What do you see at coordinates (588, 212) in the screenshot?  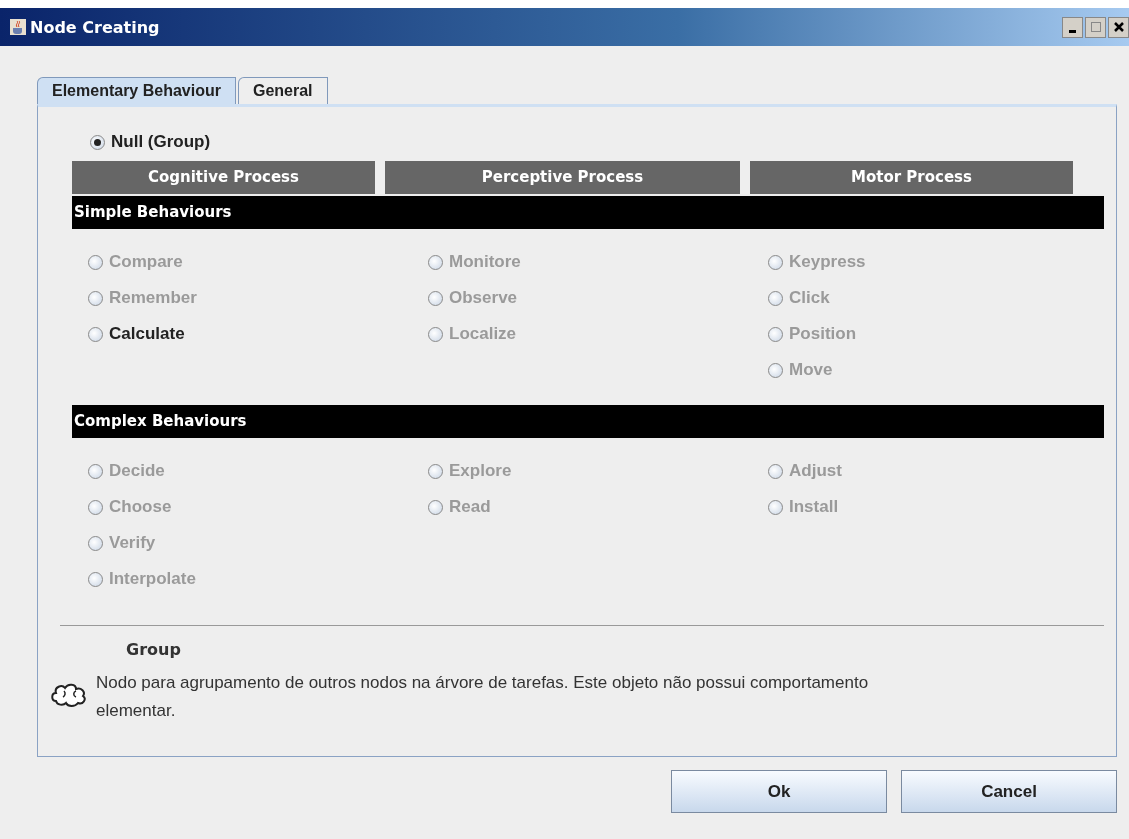 I see `section-header: Simple Behaviours` at bounding box center [588, 212].